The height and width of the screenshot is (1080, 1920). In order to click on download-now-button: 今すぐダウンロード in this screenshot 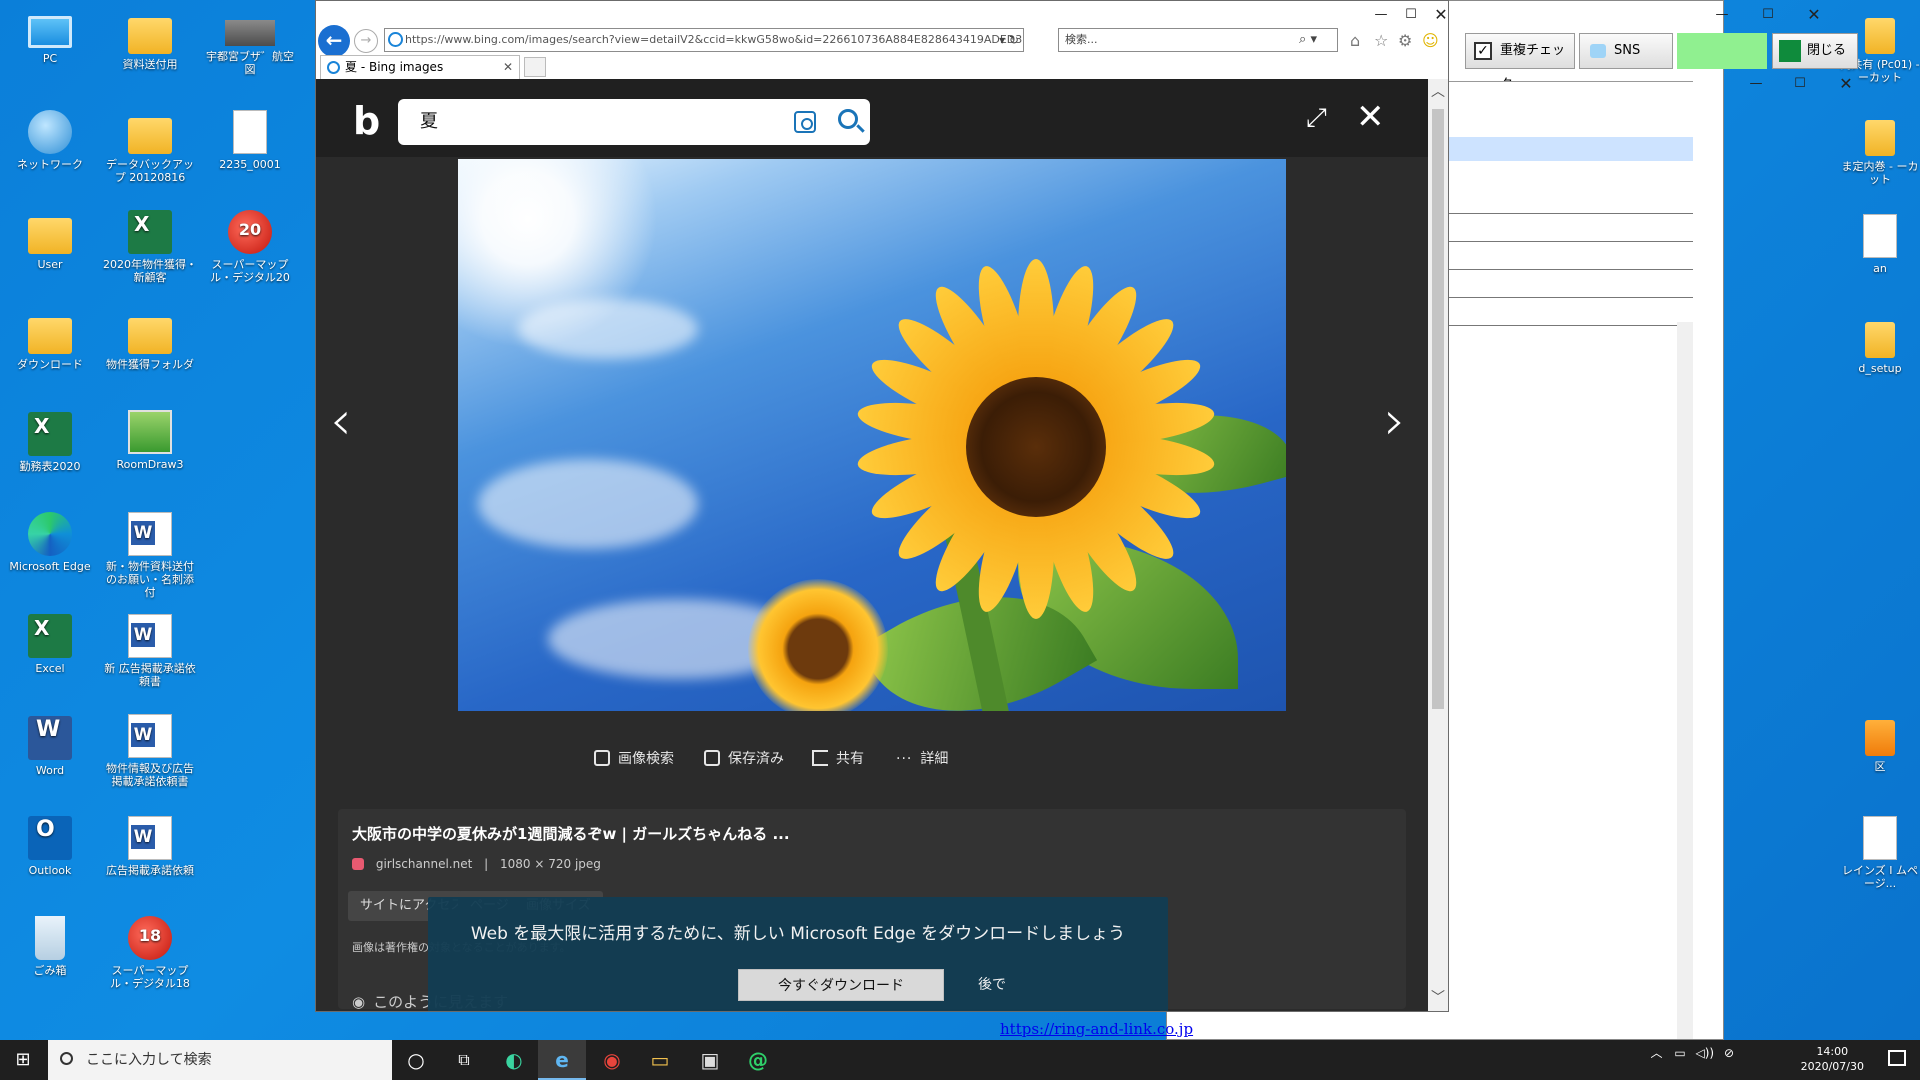, I will do `click(841, 985)`.